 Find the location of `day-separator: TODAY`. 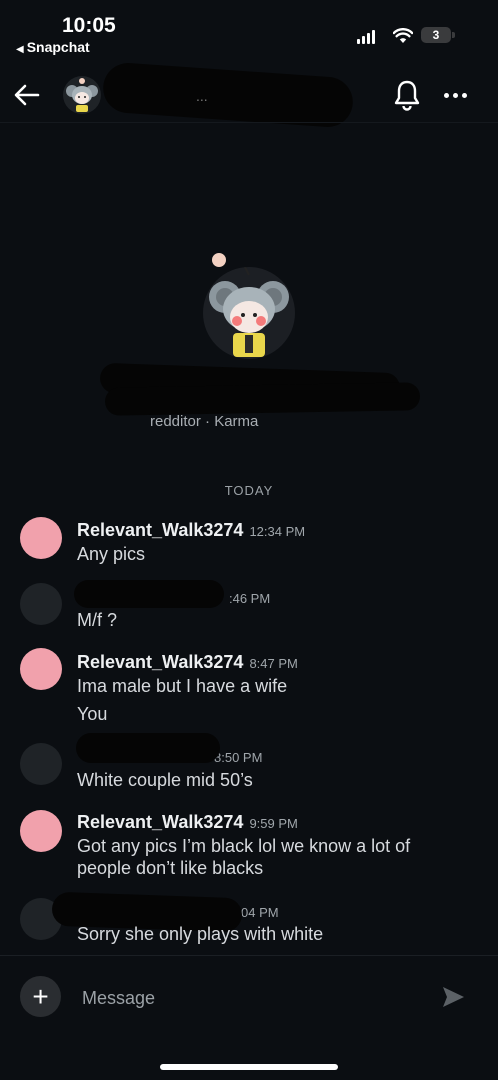

day-separator: TODAY is located at coordinates (249, 490).